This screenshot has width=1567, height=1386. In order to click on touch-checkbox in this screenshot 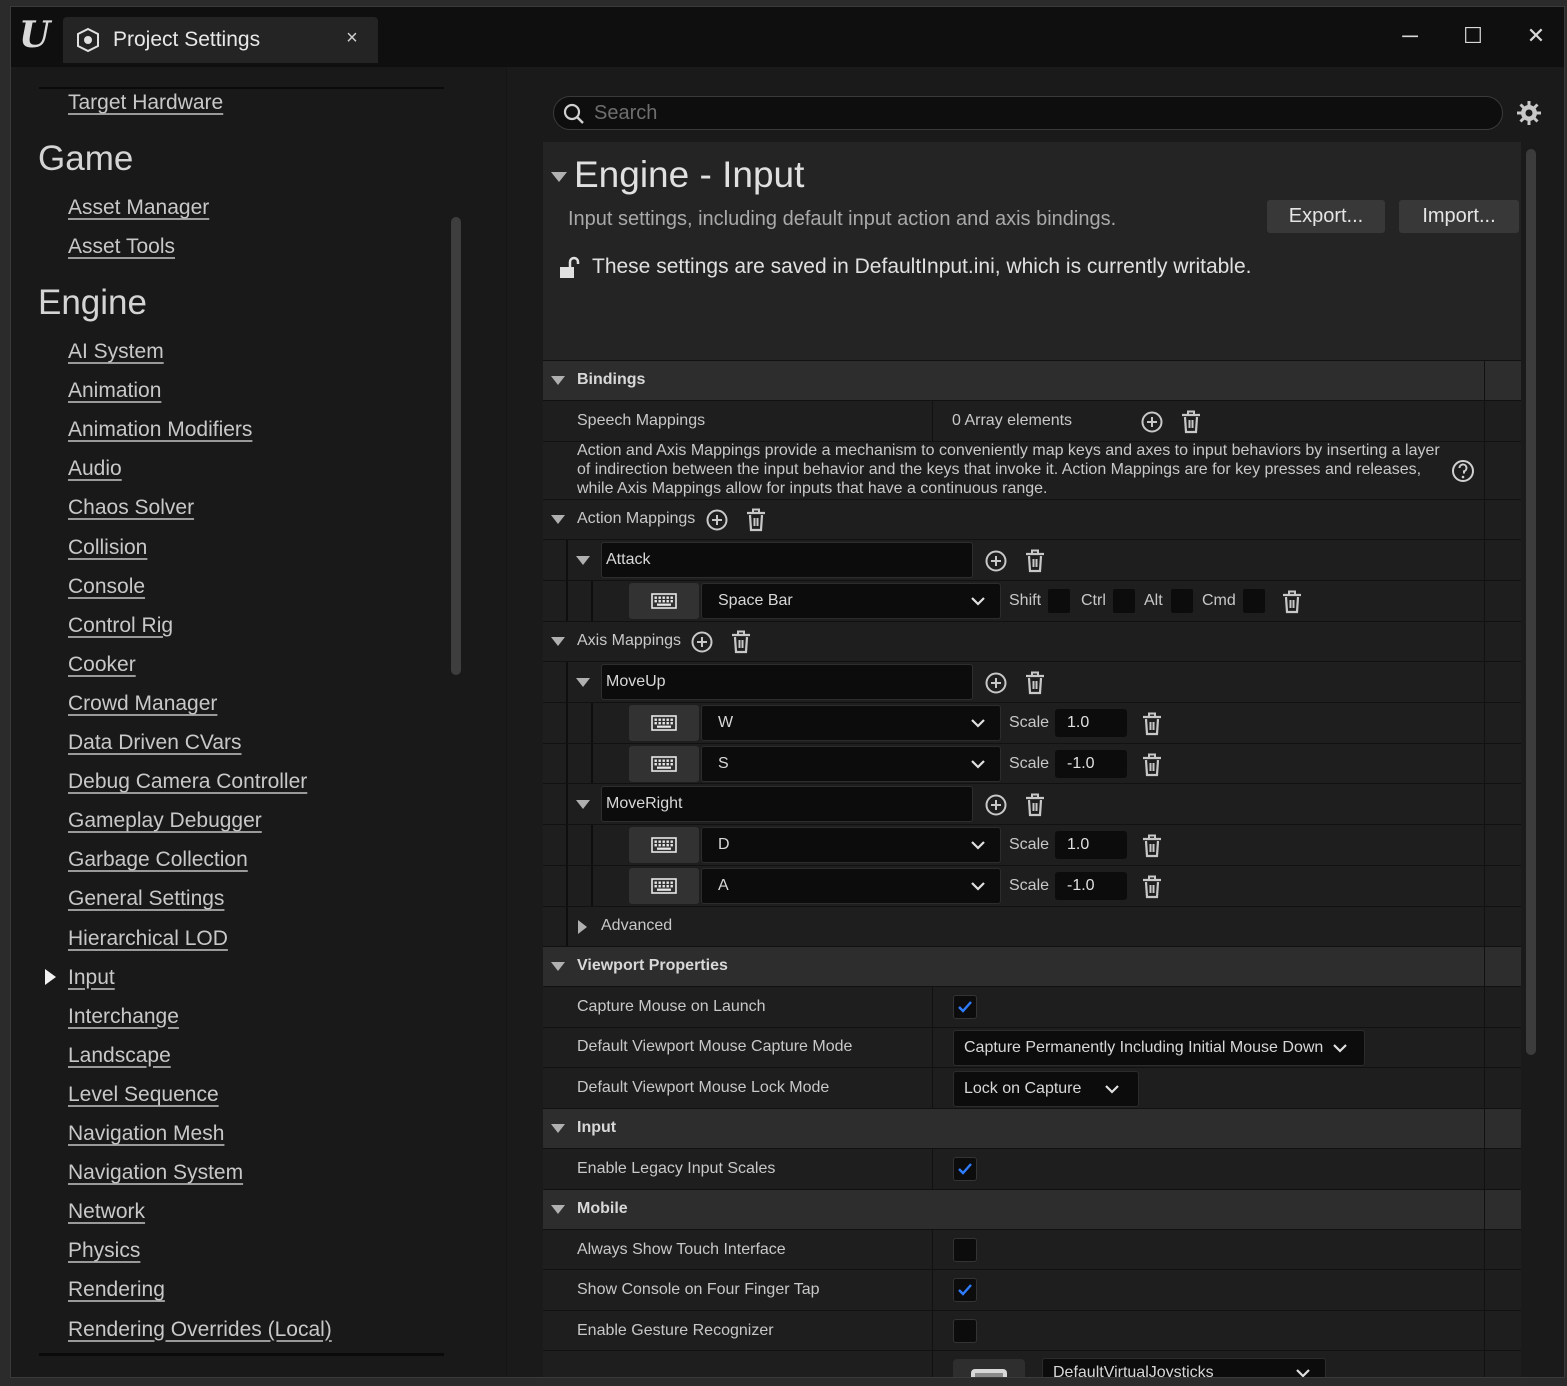, I will do `click(965, 1250)`.